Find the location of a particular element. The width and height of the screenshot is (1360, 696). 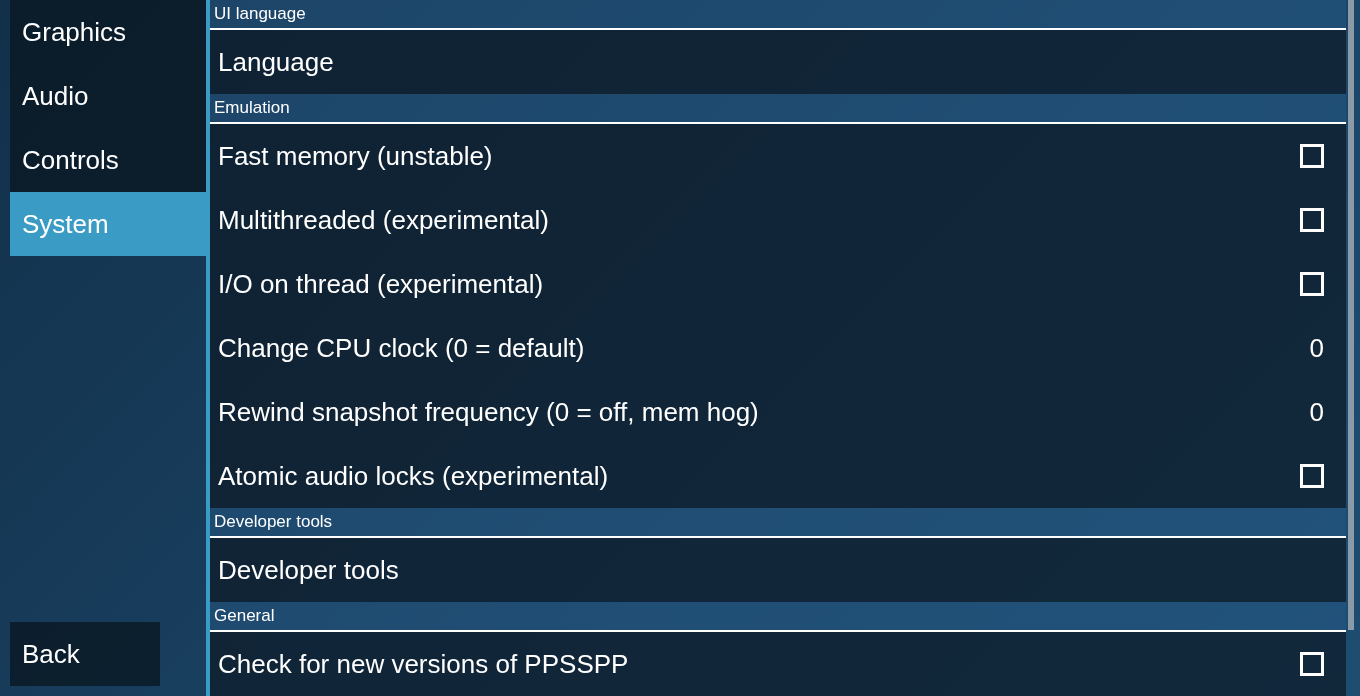

setting-row: I/O on thread (experimental) is located at coordinates (778, 284).